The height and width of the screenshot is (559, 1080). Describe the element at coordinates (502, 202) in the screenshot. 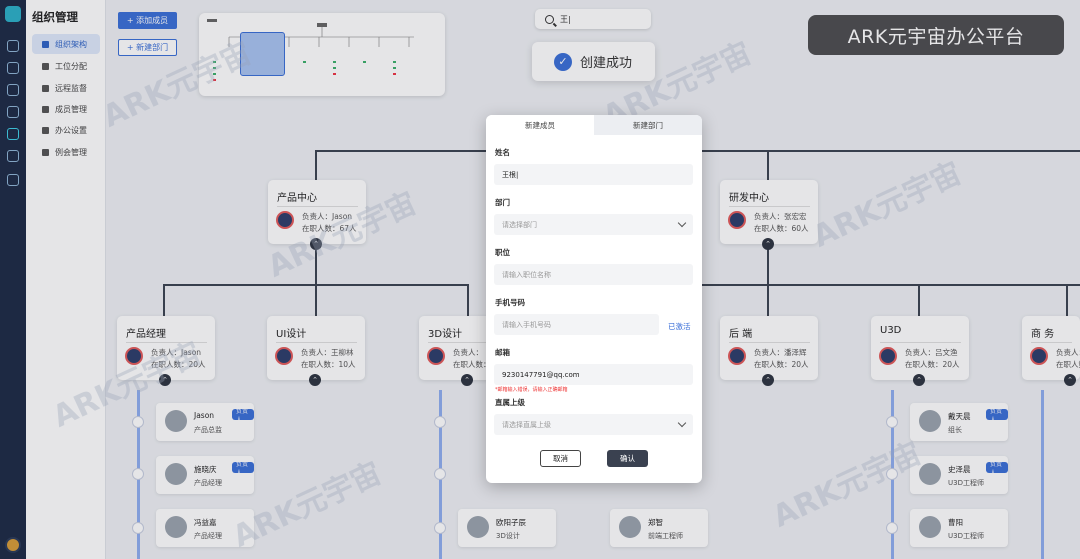

I see `dept-label: 部门` at that location.